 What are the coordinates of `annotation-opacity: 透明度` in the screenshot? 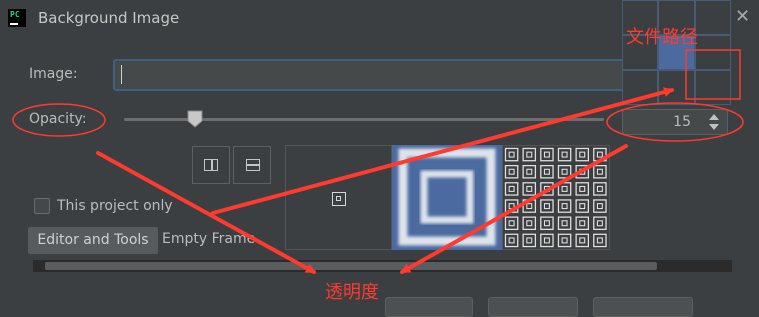 It's located at (352, 292).